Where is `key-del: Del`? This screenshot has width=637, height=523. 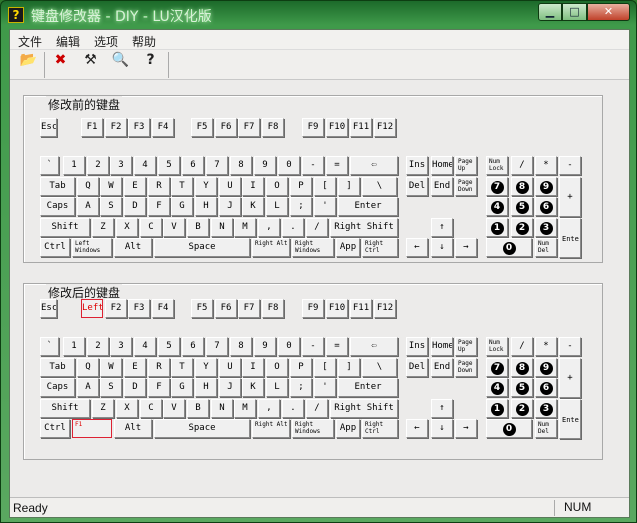
key-del: Del is located at coordinates (417, 186).